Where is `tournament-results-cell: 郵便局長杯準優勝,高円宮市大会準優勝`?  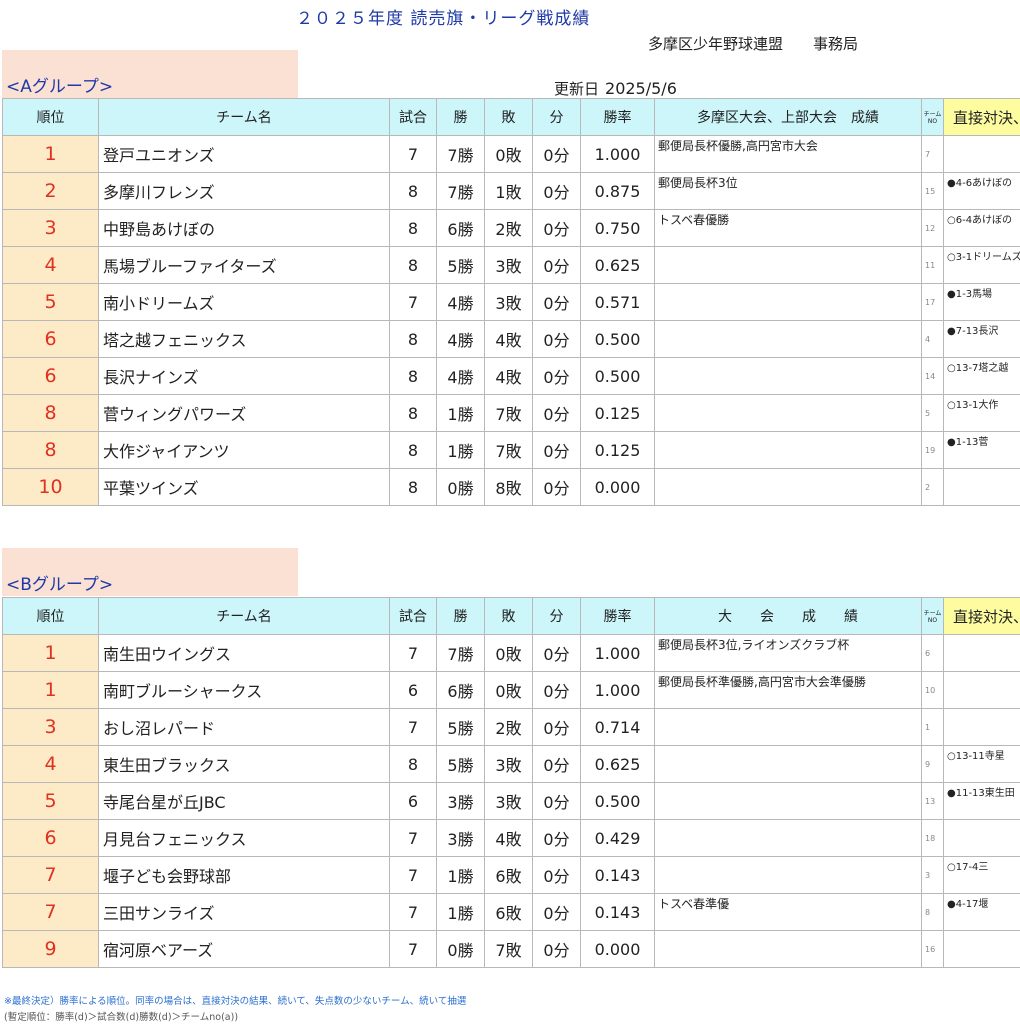 tournament-results-cell: 郵便局長杯準優勝,高円宮市大会準優勝 is located at coordinates (788, 690).